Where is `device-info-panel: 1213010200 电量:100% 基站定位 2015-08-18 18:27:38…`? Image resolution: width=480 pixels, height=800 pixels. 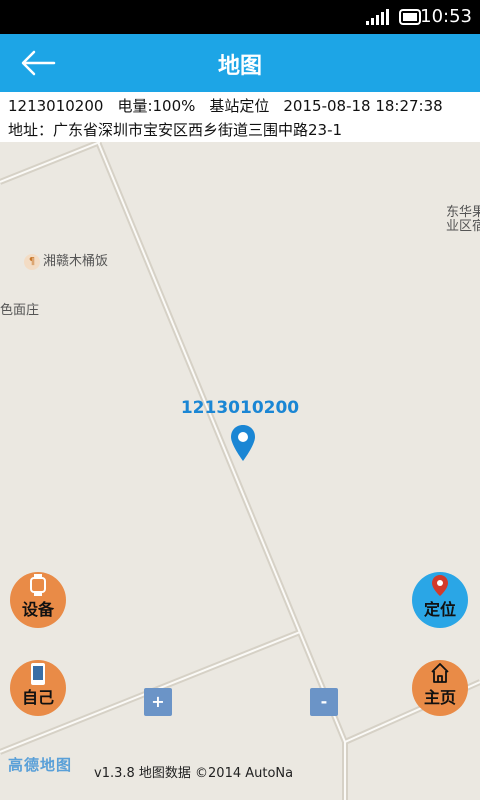 device-info-panel: 1213010200 电量:100% 基站定位 2015-08-18 18:27:38… is located at coordinates (240, 117).